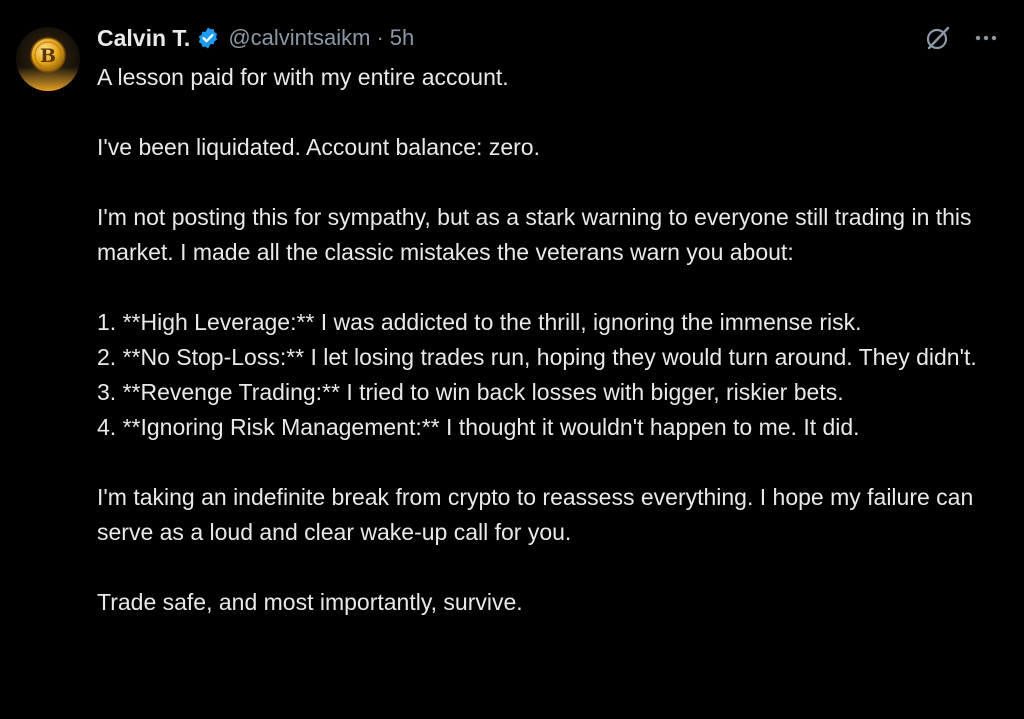 Image resolution: width=1024 pixels, height=719 pixels. I want to click on timestamp: 5h, so click(402, 38).